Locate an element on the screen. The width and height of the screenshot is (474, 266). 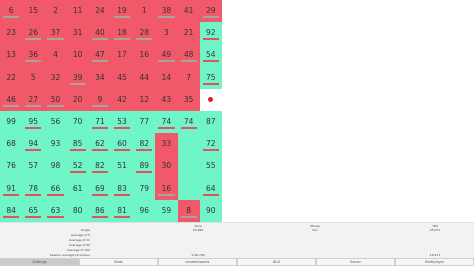
tile: 54 is located at coordinates (210, 55).